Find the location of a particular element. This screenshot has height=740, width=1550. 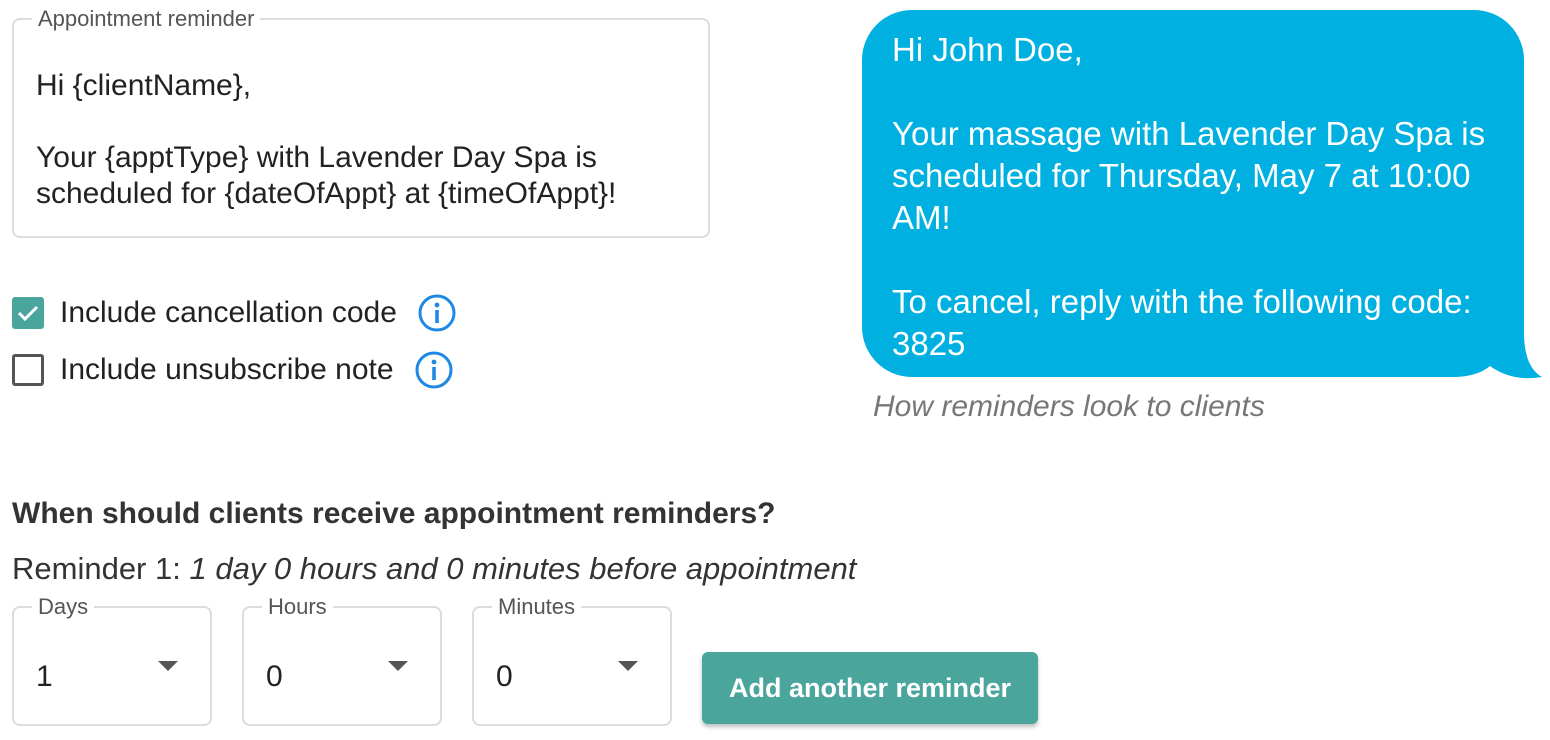

option-label: Include cancellation code is located at coordinates (228, 312).